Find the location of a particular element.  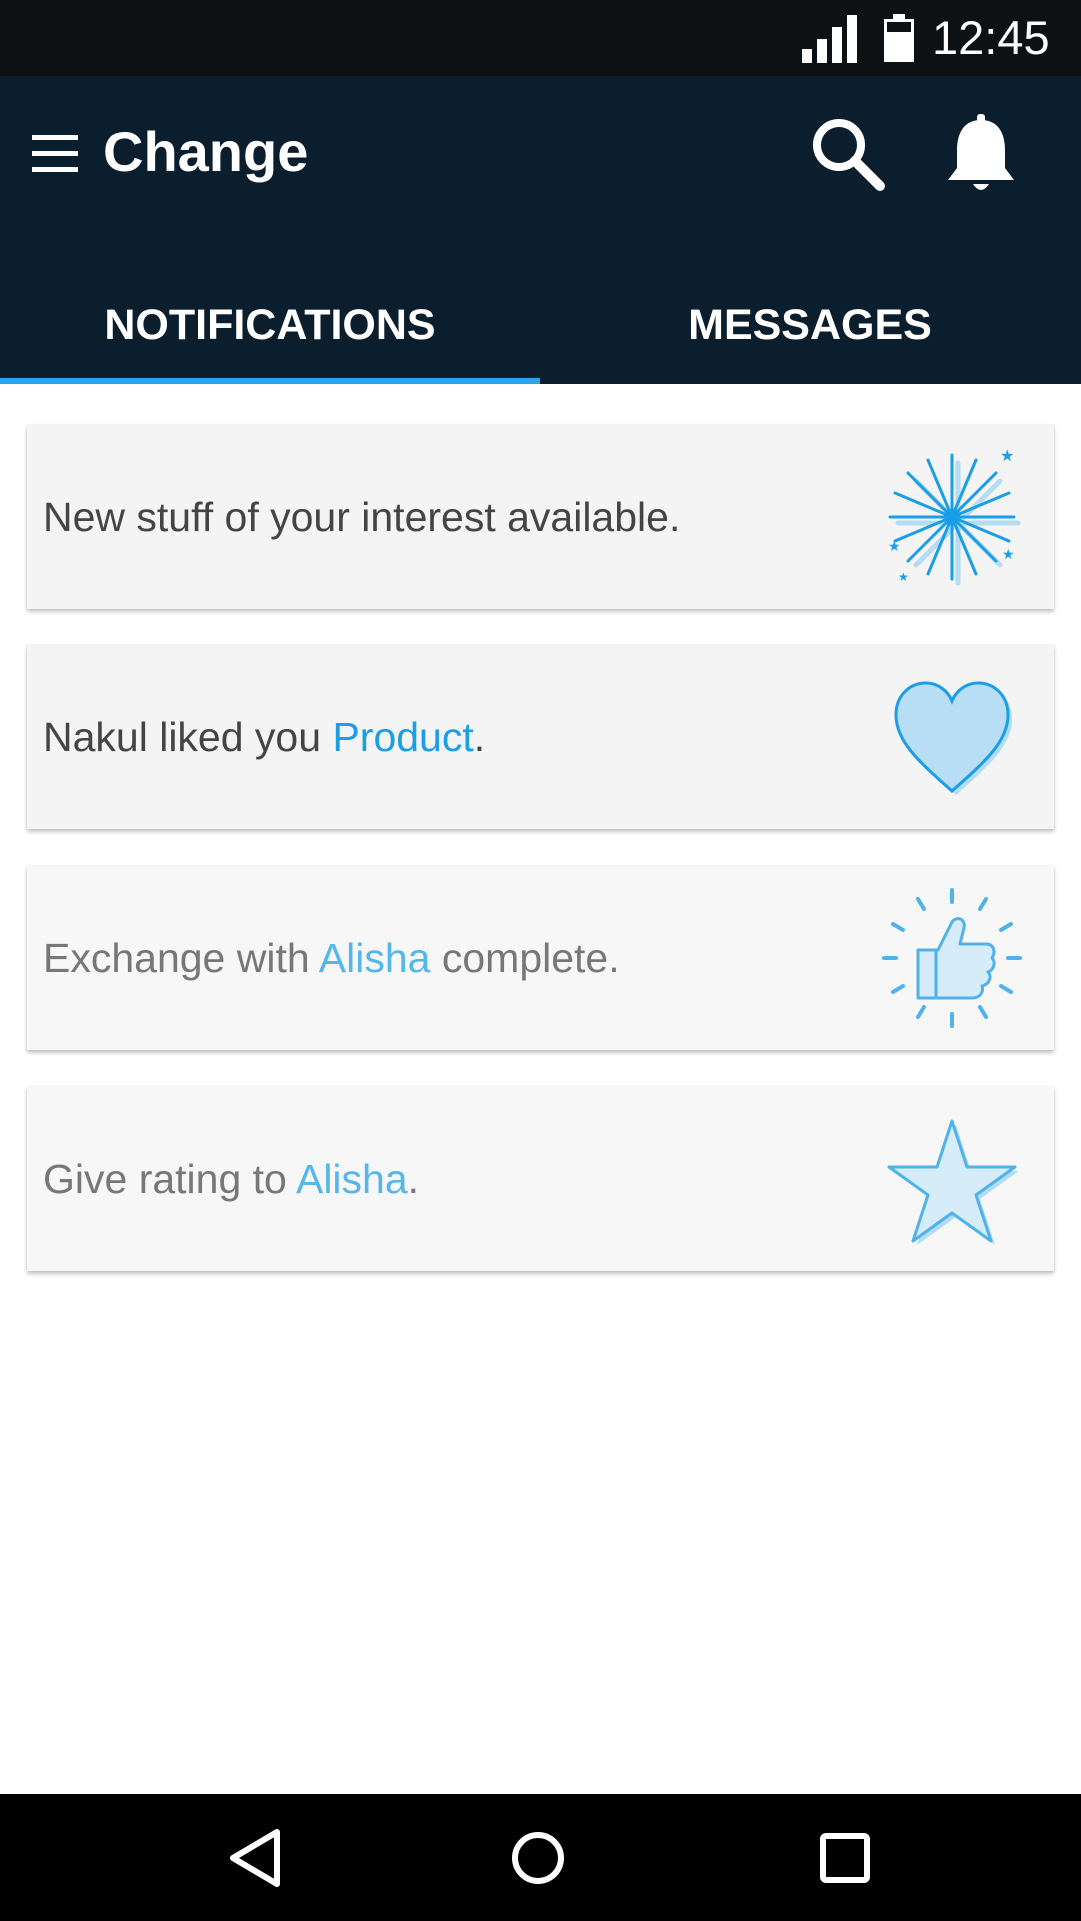

menu-icon is located at coordinates (55, 154).